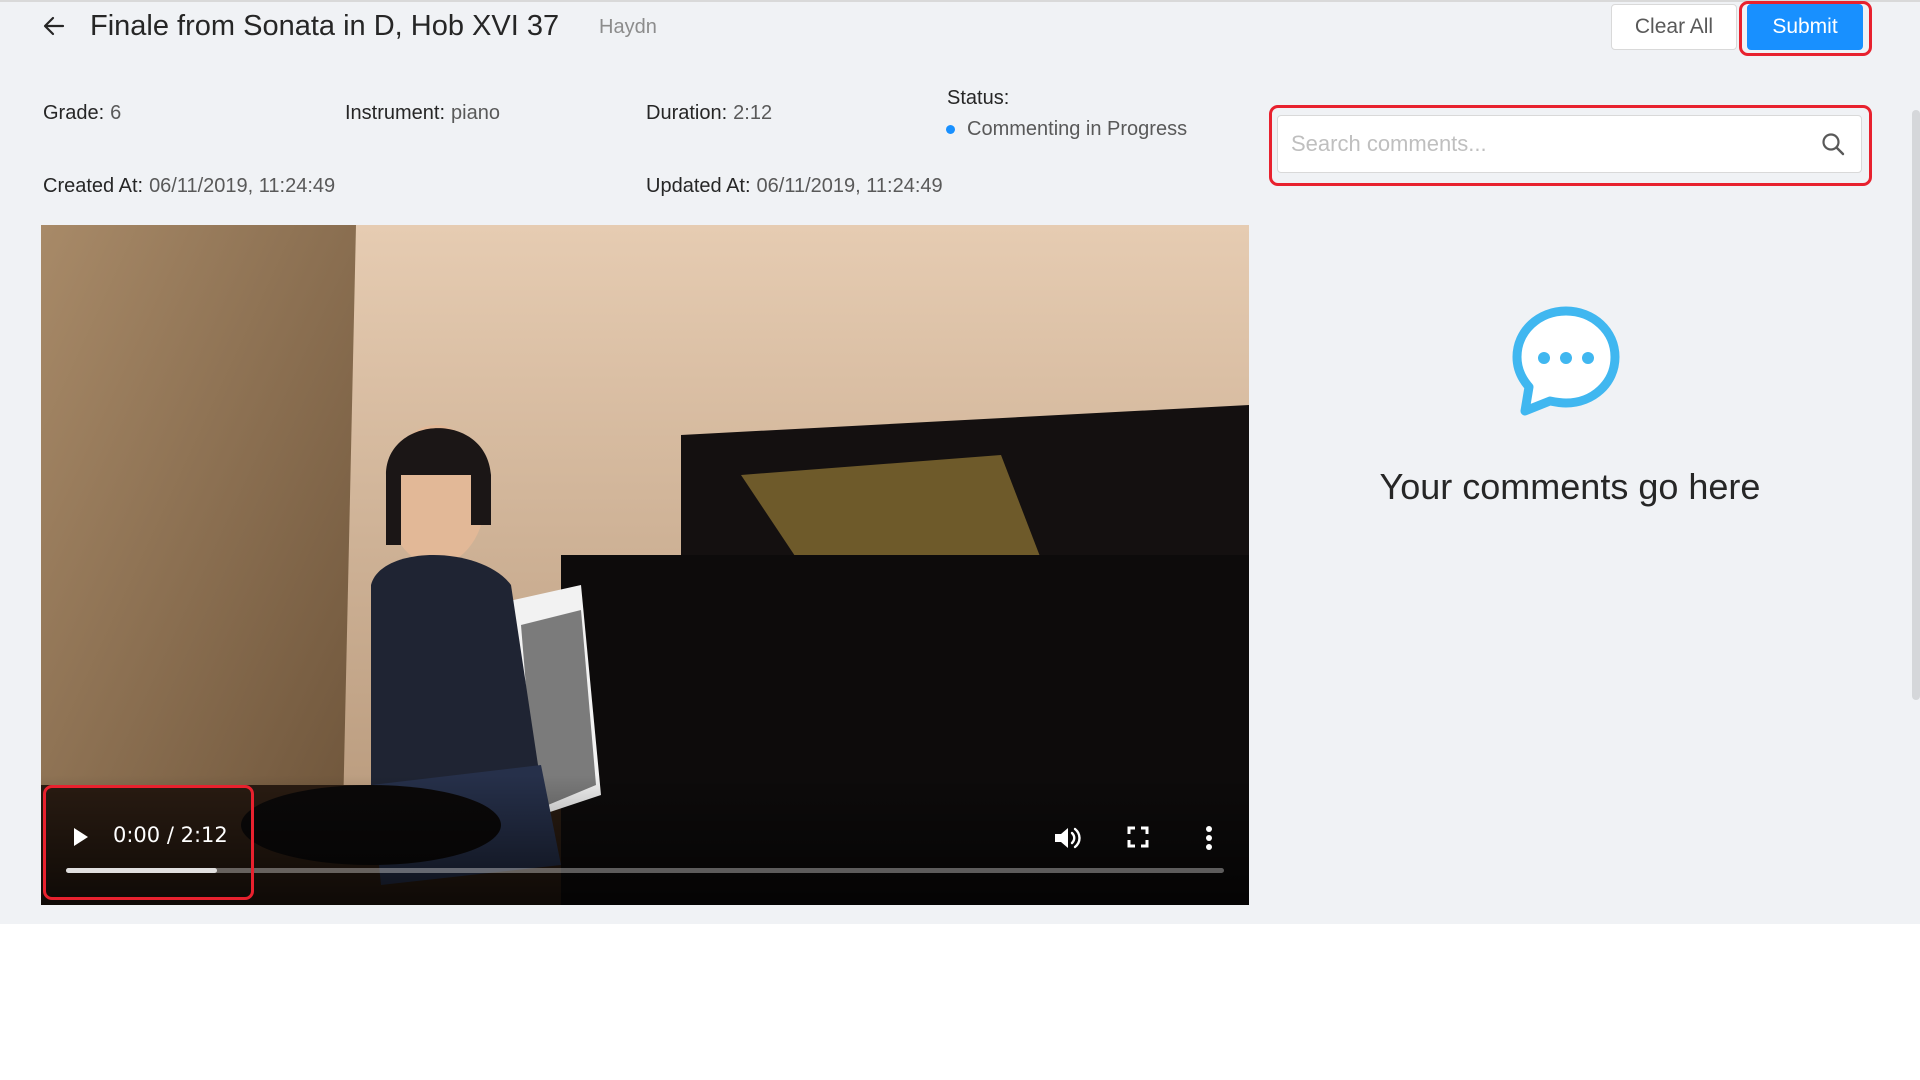  I want to click on grade-label: Grade:, so click(74, 113).